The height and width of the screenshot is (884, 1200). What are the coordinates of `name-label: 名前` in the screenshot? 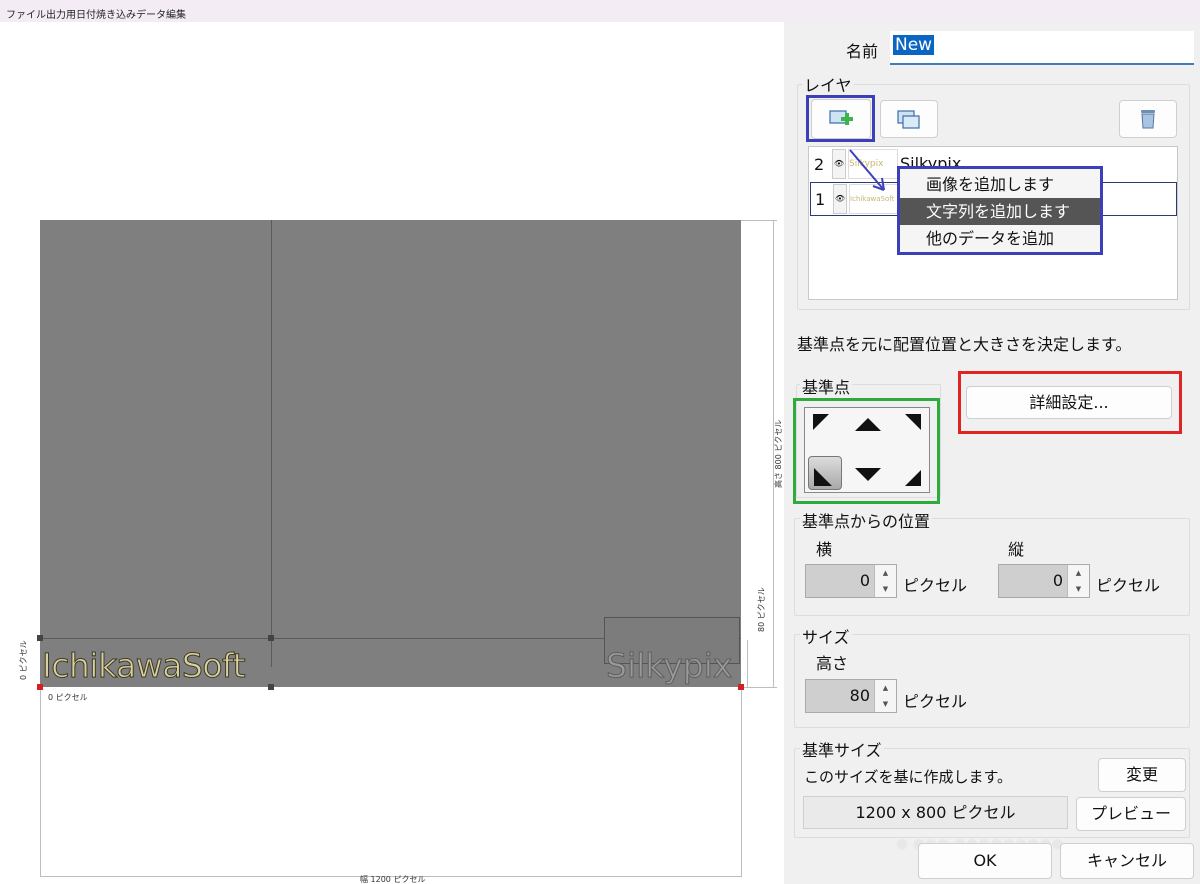 It's located at (862, 51).